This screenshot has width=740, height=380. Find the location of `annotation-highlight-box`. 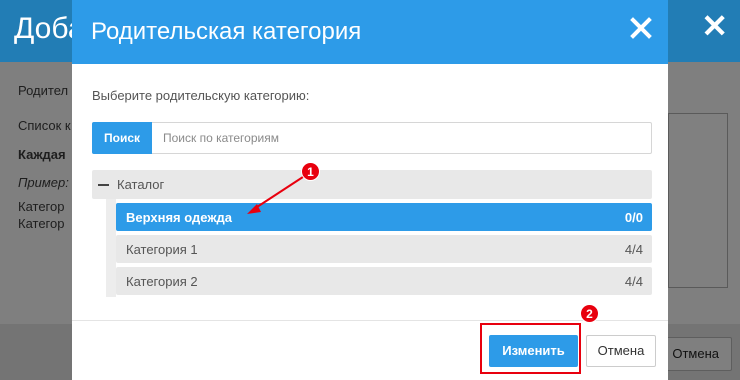

annotation-highlight-box is located at coordinates (530, 348).